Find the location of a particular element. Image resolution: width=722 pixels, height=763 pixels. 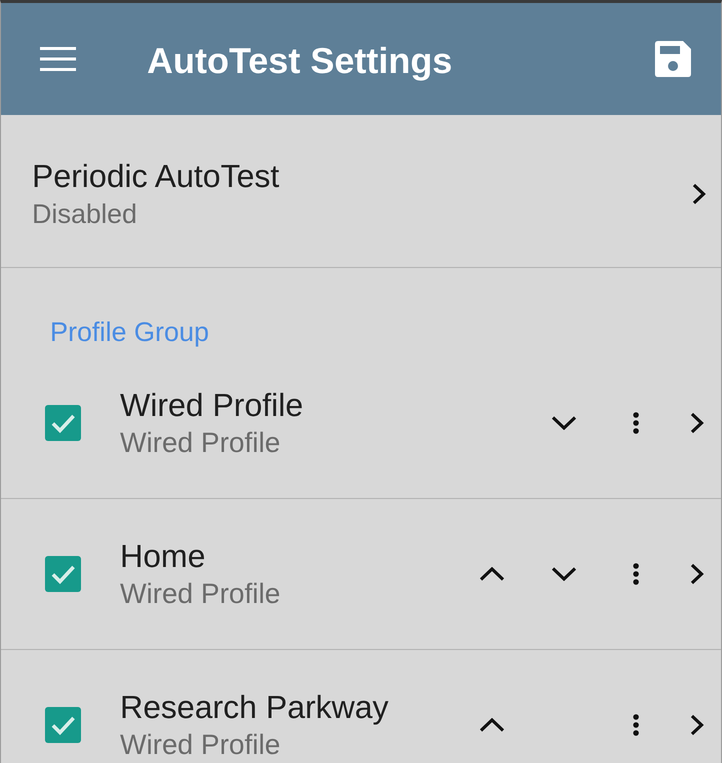

menu-icon is located at coordinates (58, 59).